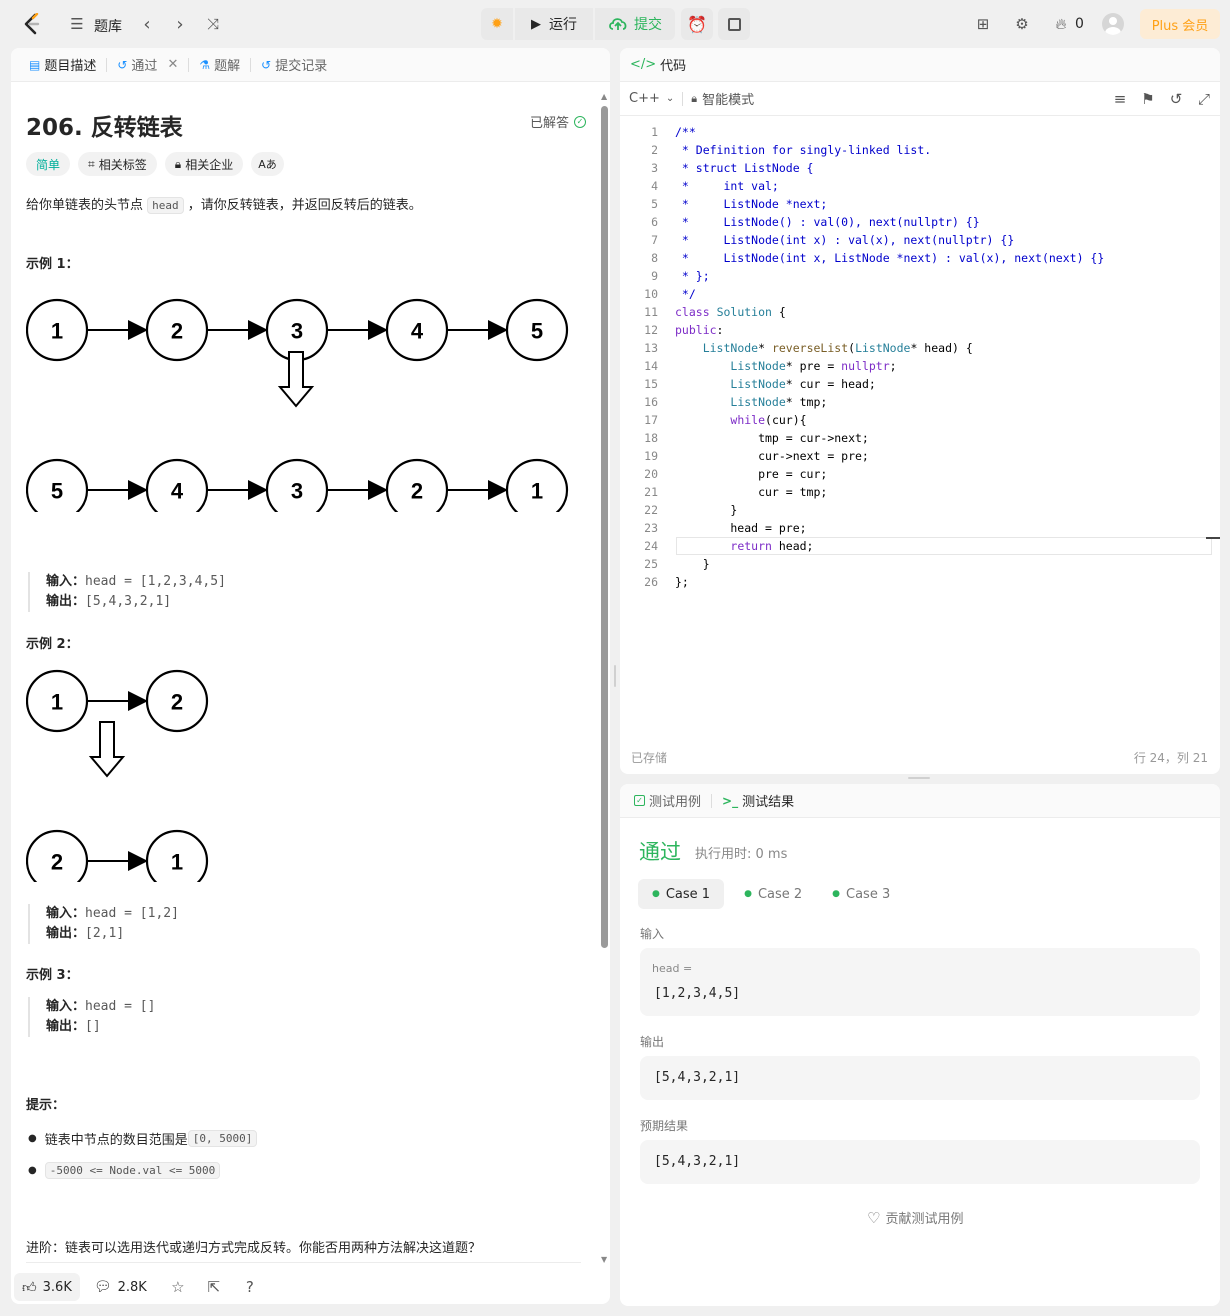  I want to click on code-tab-label: 代码, so click(673, 64).